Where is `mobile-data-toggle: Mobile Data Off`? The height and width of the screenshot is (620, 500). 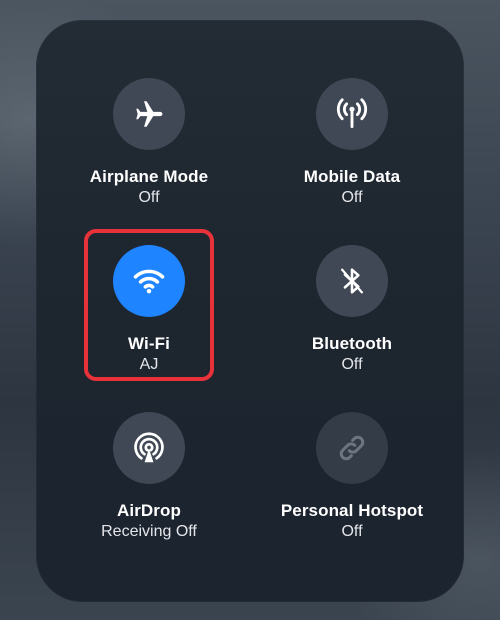 mobile-data-toggle: Mobile Data Off is located at coordinates (352, 143).